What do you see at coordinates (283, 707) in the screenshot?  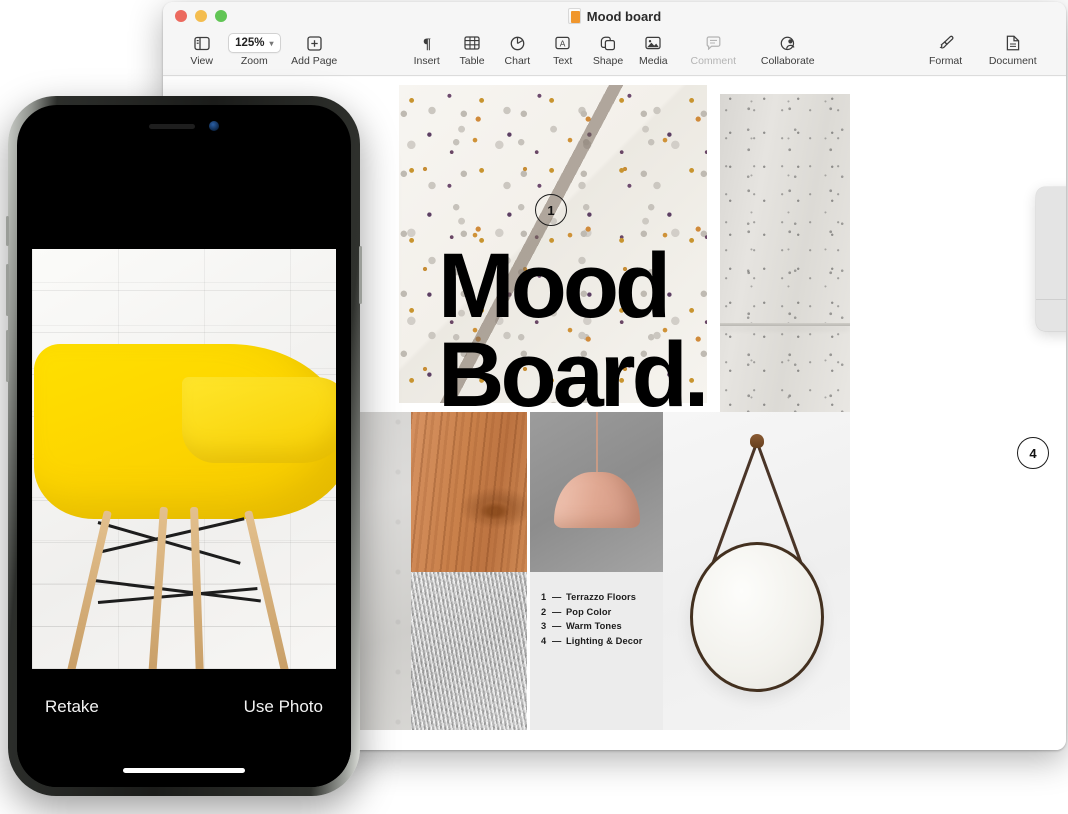 I see `use-photo-button: Use Photo` at bounding box center [283, 707].